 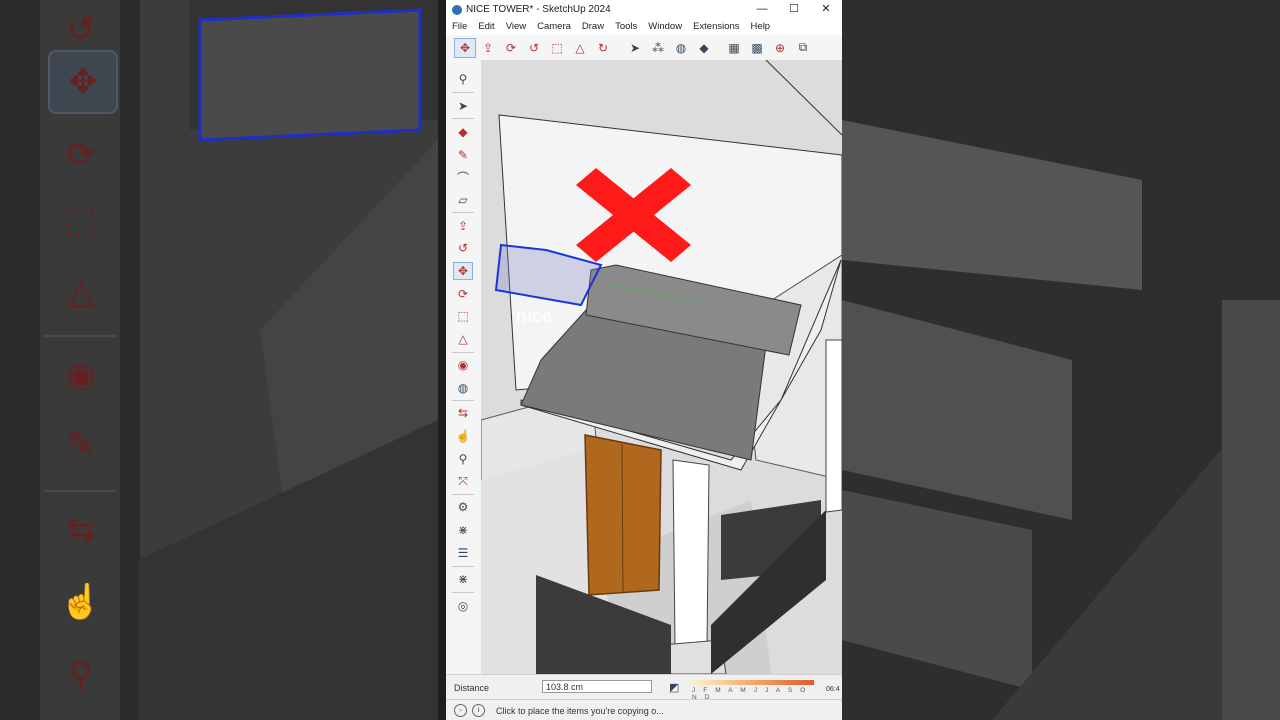 What do you see at coordinates (658, 48) in the screenshot?
I see `component-icon: ⁂` at bounding box center [658, 48].